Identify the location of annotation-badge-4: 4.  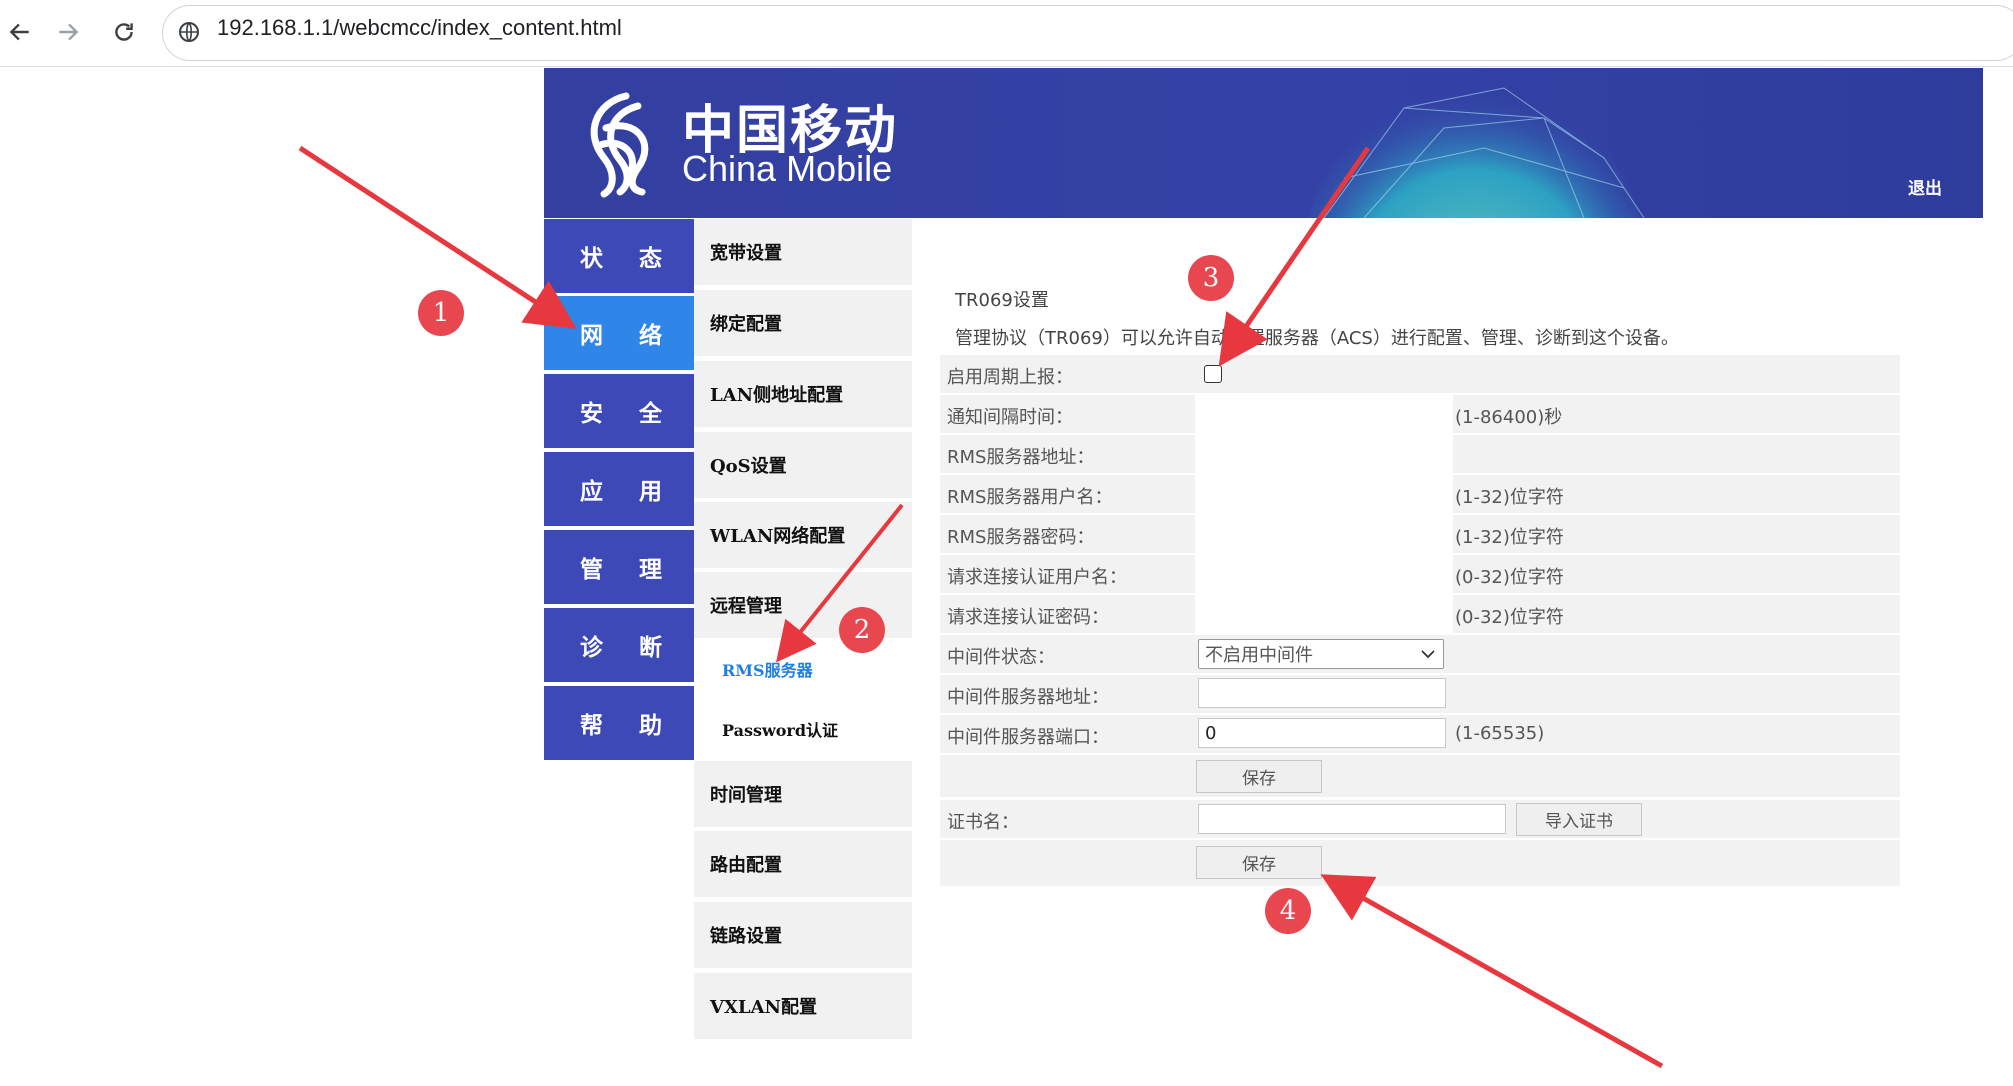
(1288, 911).